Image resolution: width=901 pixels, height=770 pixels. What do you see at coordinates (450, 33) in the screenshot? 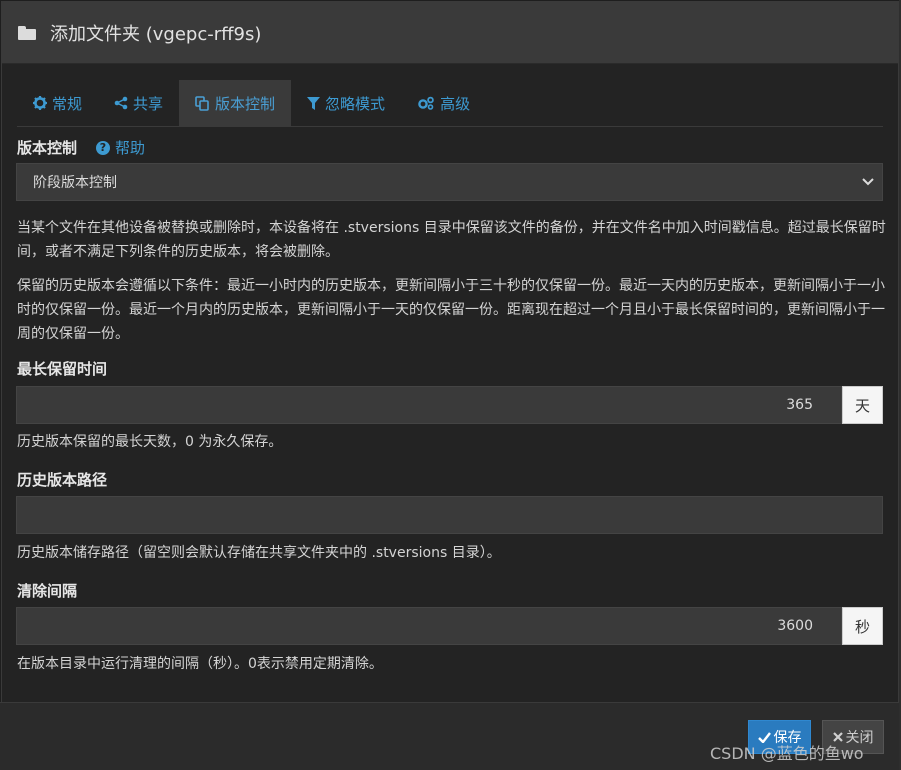
I see `dialog-header: 添加文件夹 (vgepc-rff9s)` at bounding box center [450, 33].